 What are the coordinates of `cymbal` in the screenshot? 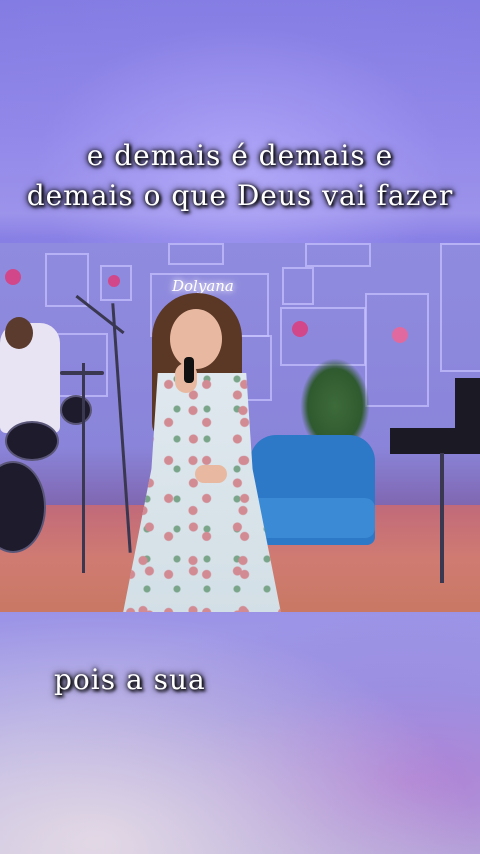 It's located at (82, 373).